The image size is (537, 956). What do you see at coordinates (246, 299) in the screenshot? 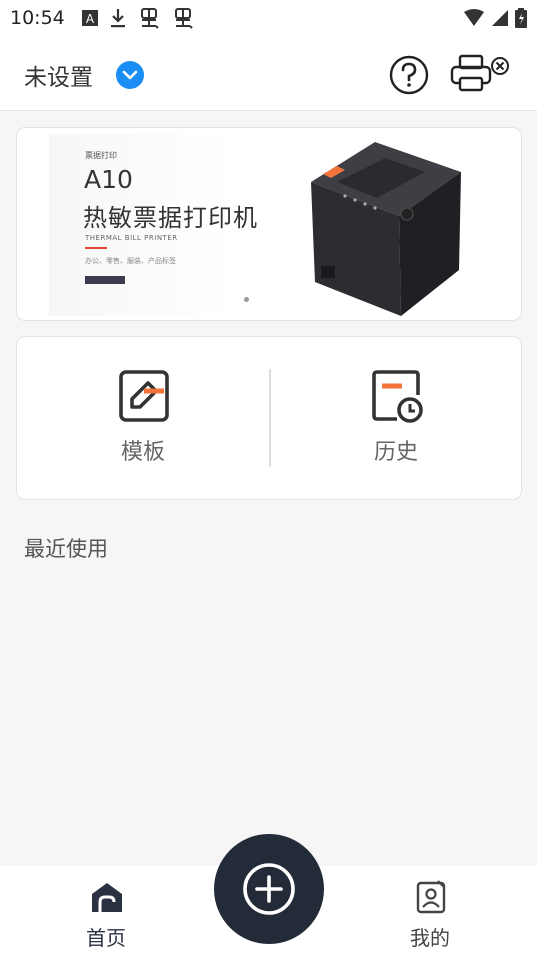
I see `carousel-indicator` at bounding box center [246, 299].